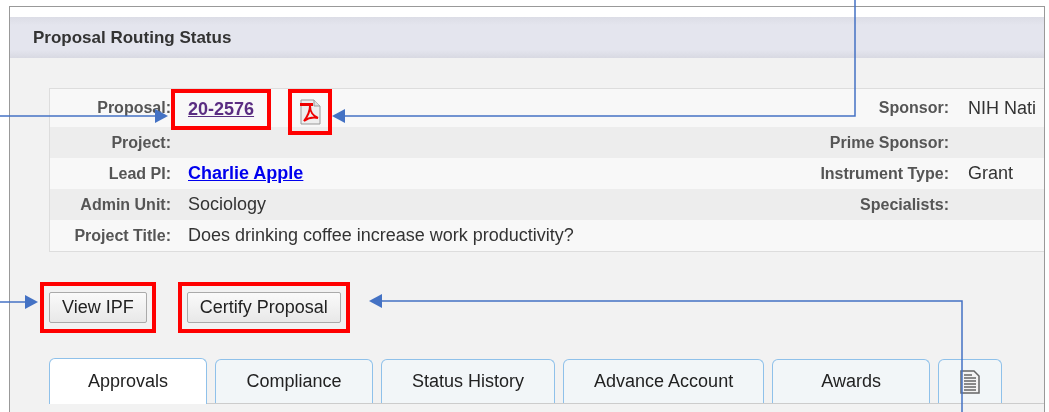  I want to click on field-label: Project:, so click(141, 142).